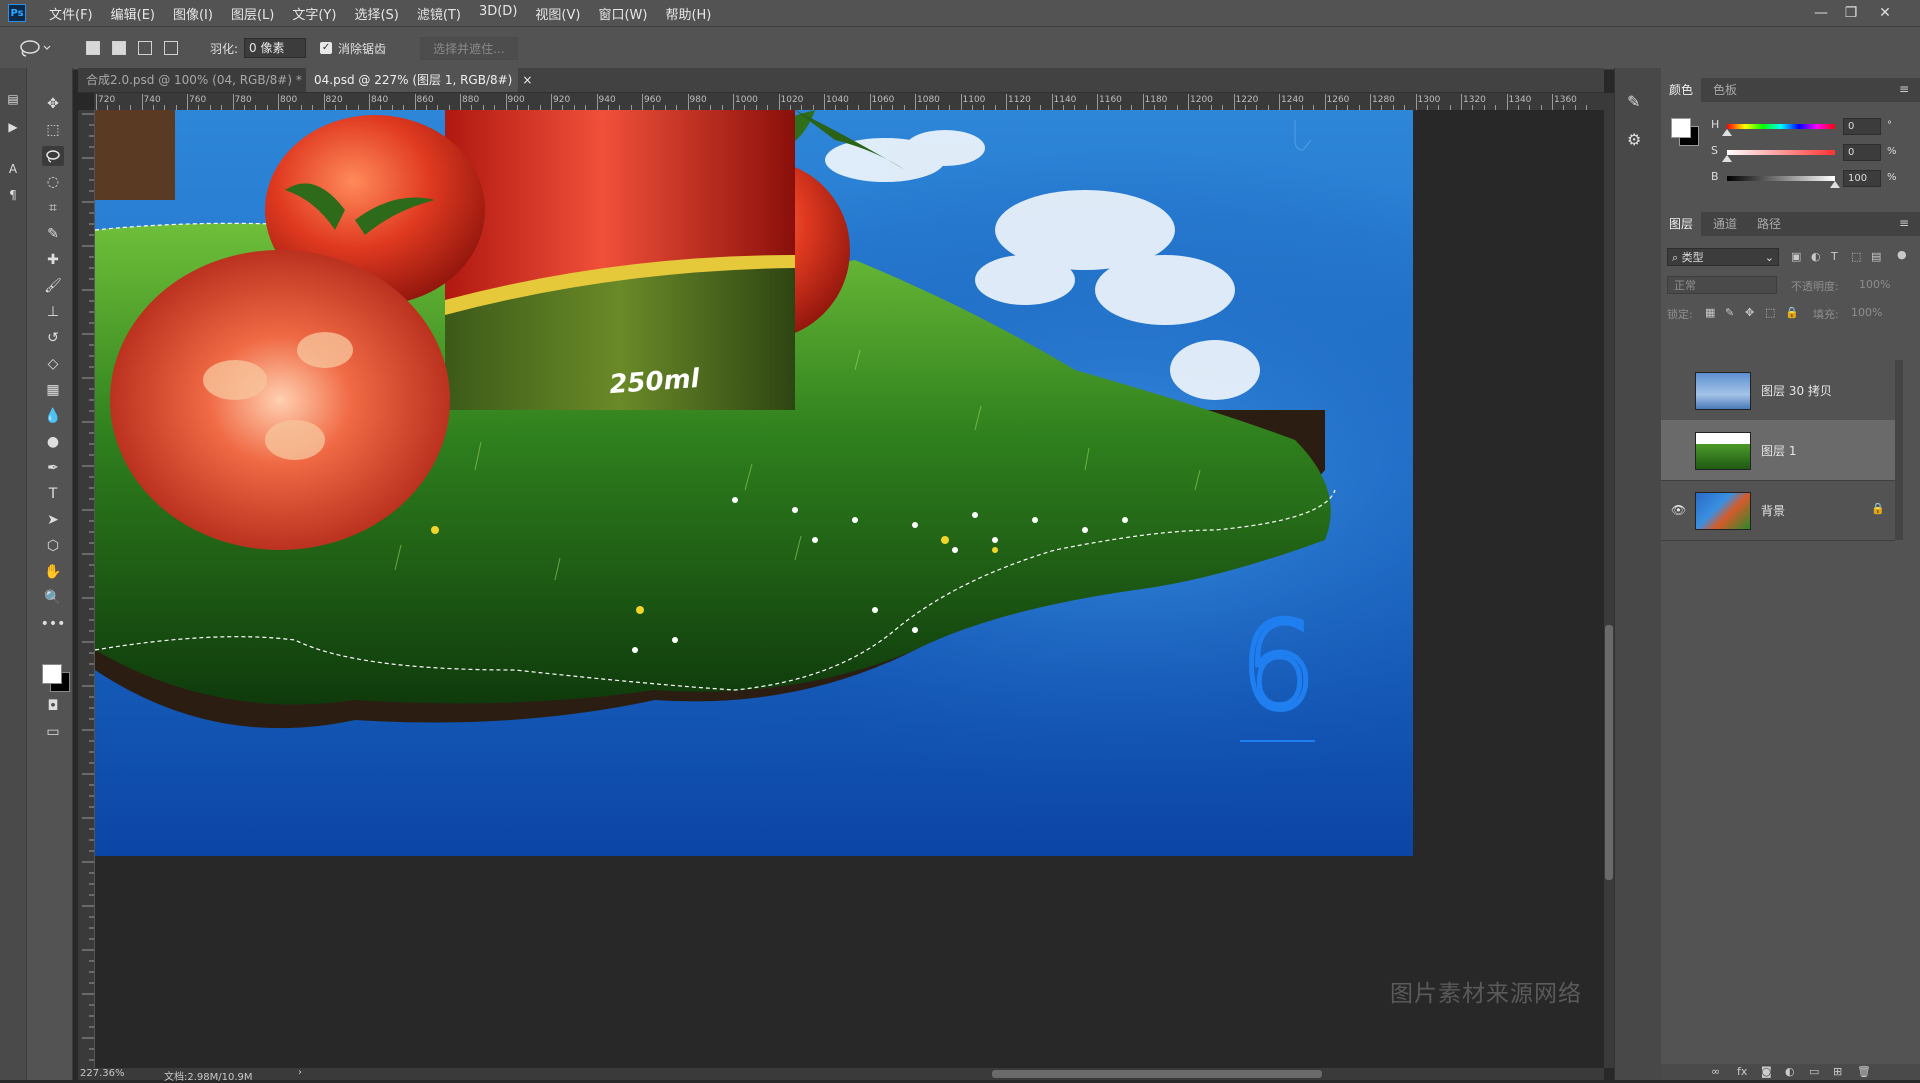 This screenshot has height=1083, width=1920. What do you see at coordinates (1742, 1071) in the screenshot?
I see `fx-icon: fx` at bounding box center [1742, 1071].